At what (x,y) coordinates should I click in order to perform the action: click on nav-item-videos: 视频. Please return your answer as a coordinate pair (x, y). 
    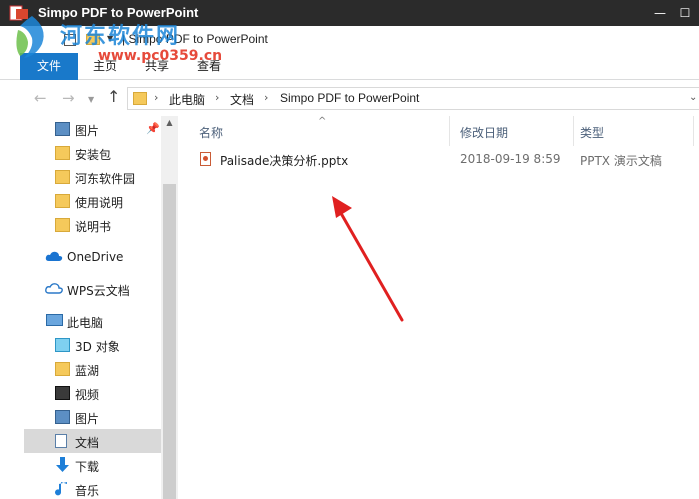
    Looking at the image, I should click on (92, 393).